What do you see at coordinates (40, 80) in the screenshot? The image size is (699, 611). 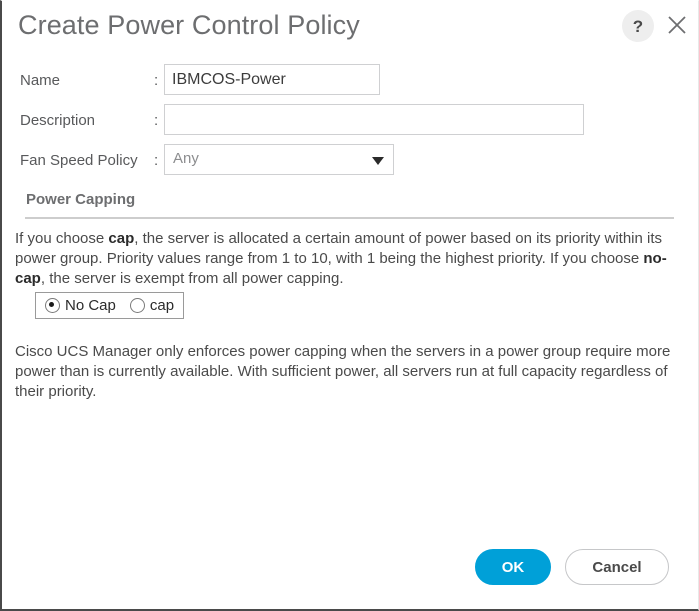 I see `name-label: Name` at bounding box center [40, 80].